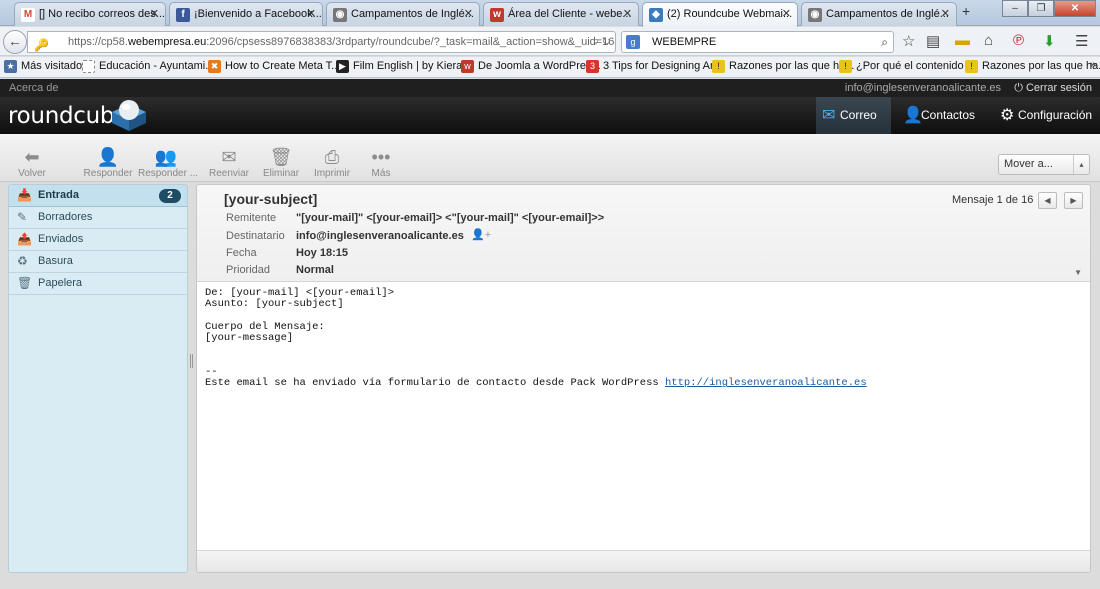  I want to click on site-favicon-icon: ◉, so click(340, 15).